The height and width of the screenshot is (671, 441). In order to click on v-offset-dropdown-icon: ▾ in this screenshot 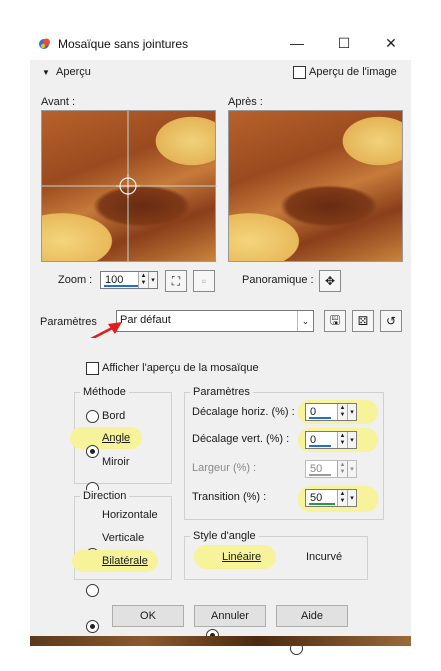, I will do `click(351, 440)`.